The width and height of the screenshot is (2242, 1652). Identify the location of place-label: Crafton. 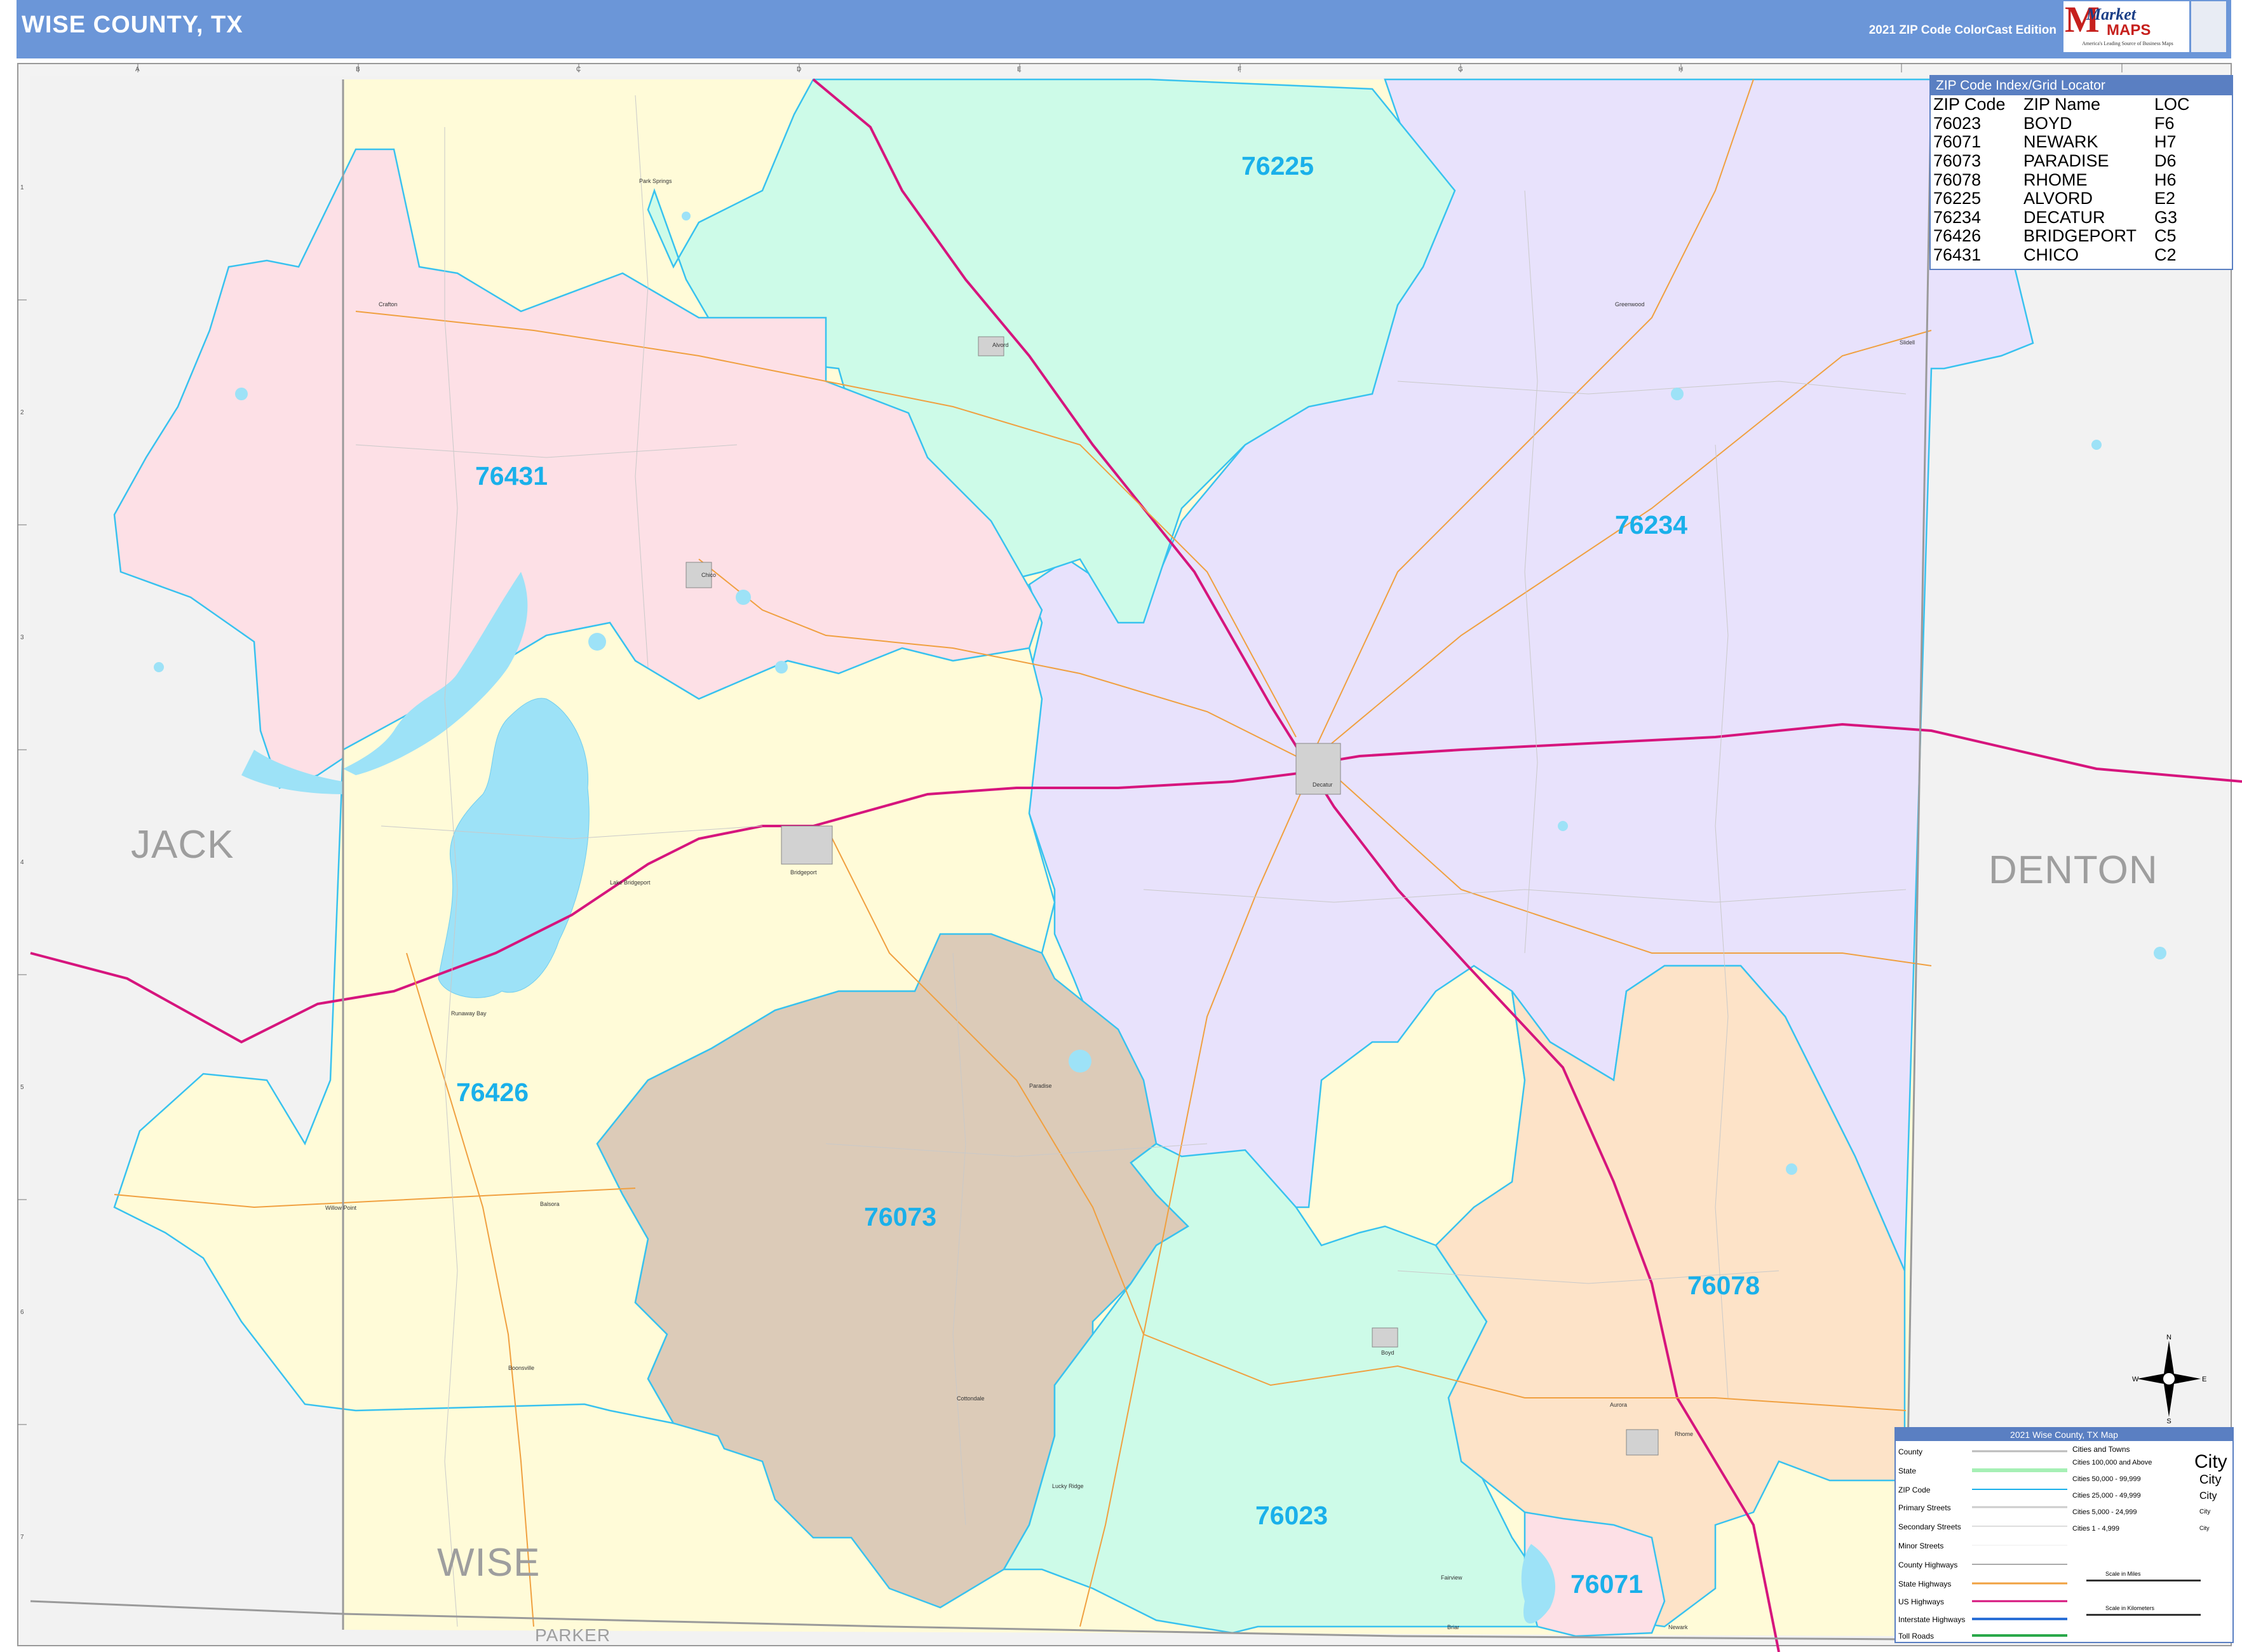
(388, 305).